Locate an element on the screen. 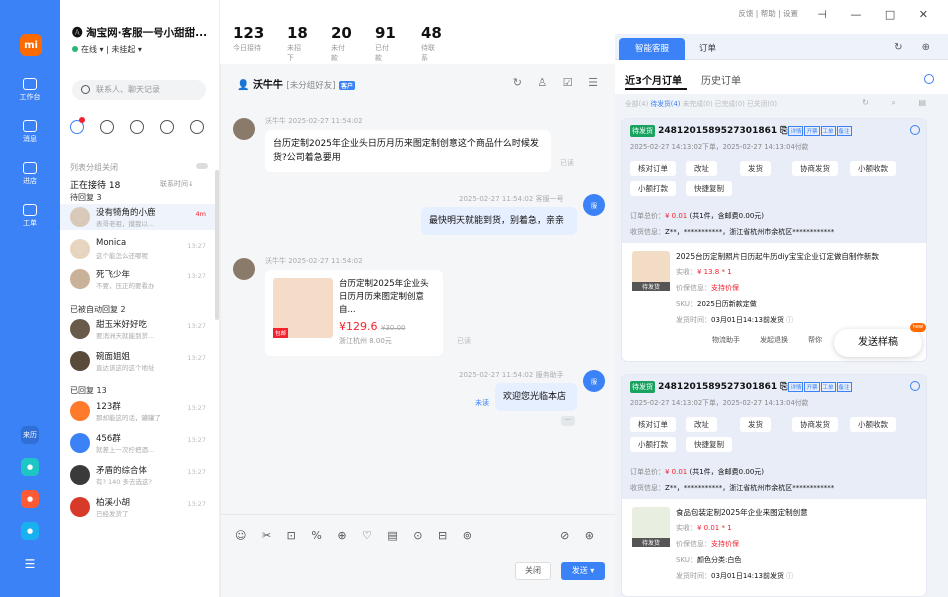 The image size is (948, 597). plugin-app-1-icon: ● is located at coordinates (30, 467).